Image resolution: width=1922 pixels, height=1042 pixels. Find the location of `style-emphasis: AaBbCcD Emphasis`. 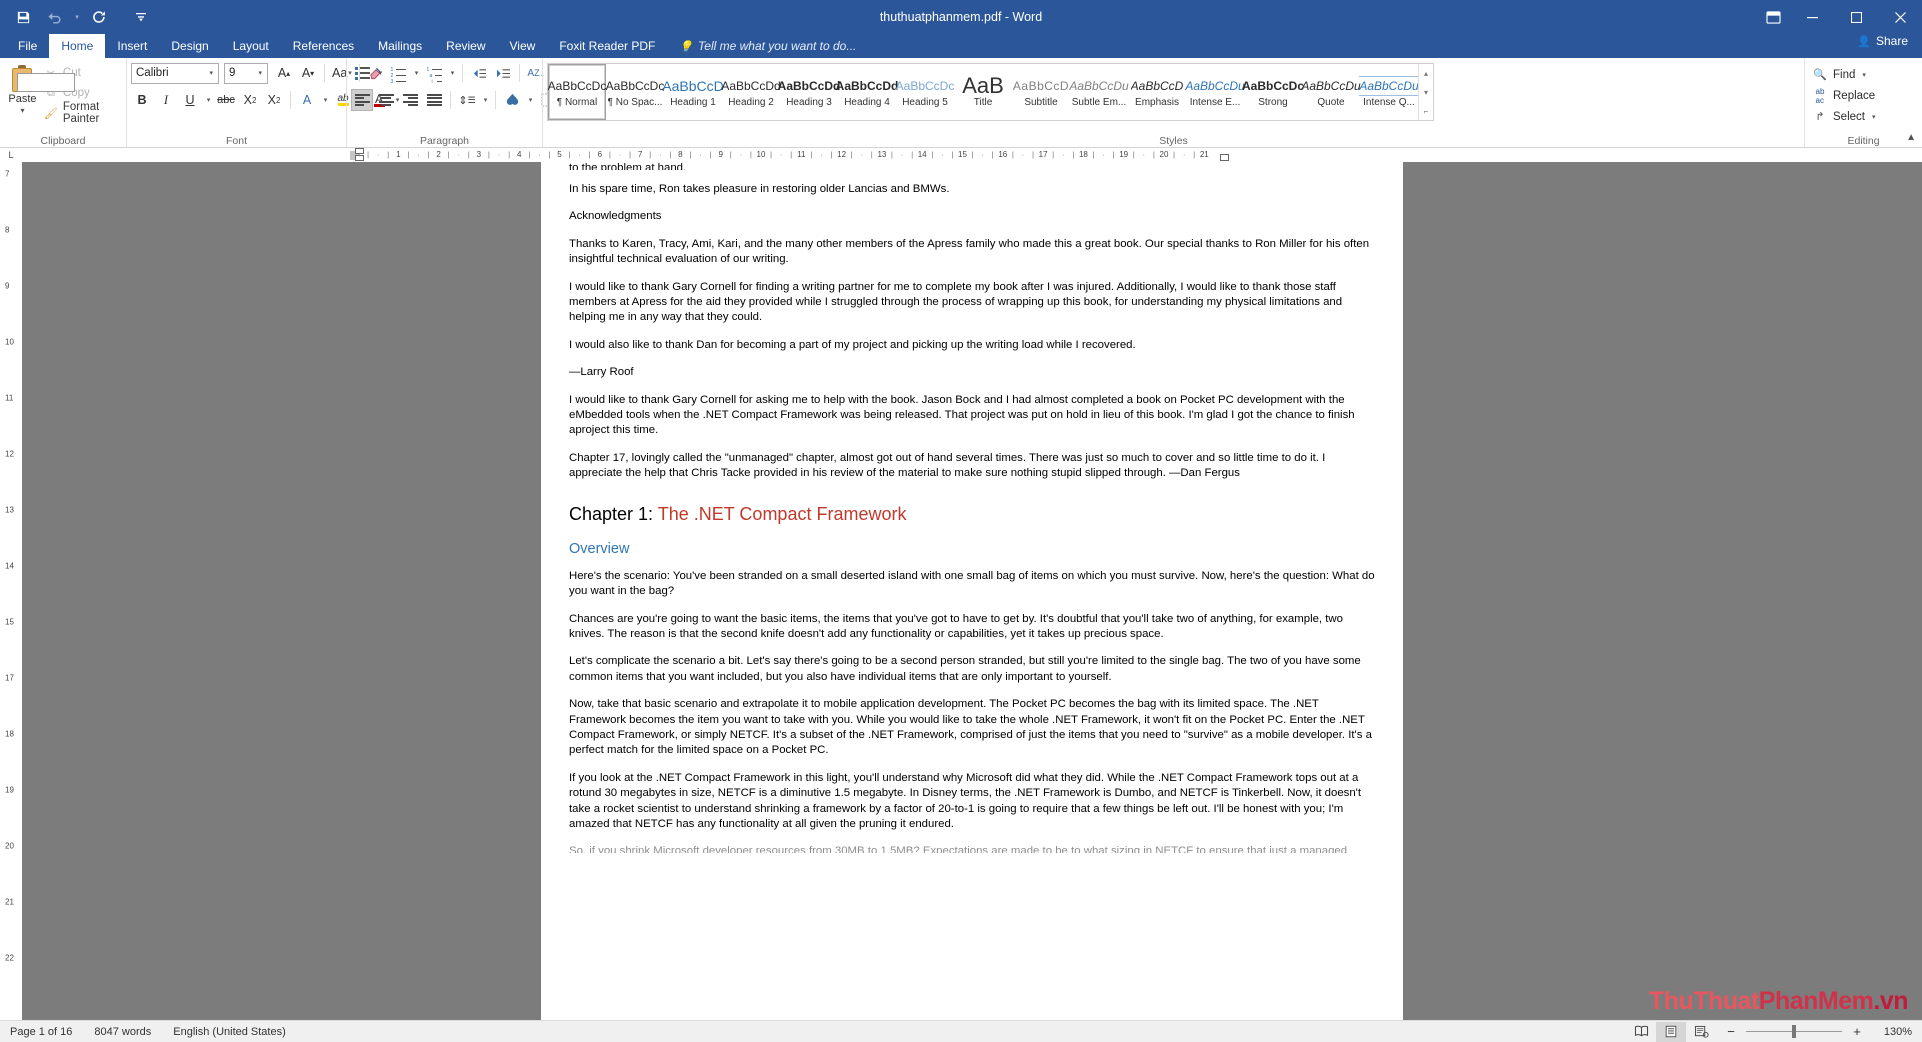

style-emphasis: AaBbCcD Emphasis is located at coordinates (1157, 92).